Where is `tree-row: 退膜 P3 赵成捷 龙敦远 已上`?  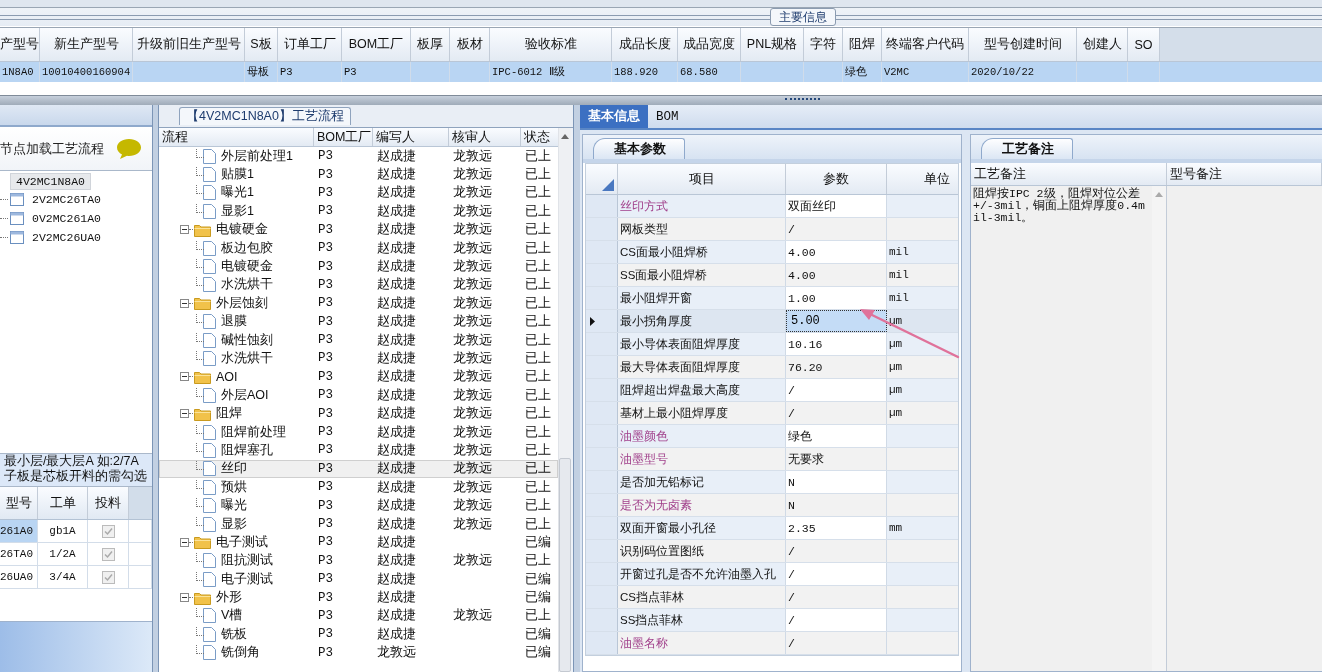 tree-row: 退膜 P3 赵成捷 龙敦远 已上 is located at coordinates (358, 321).